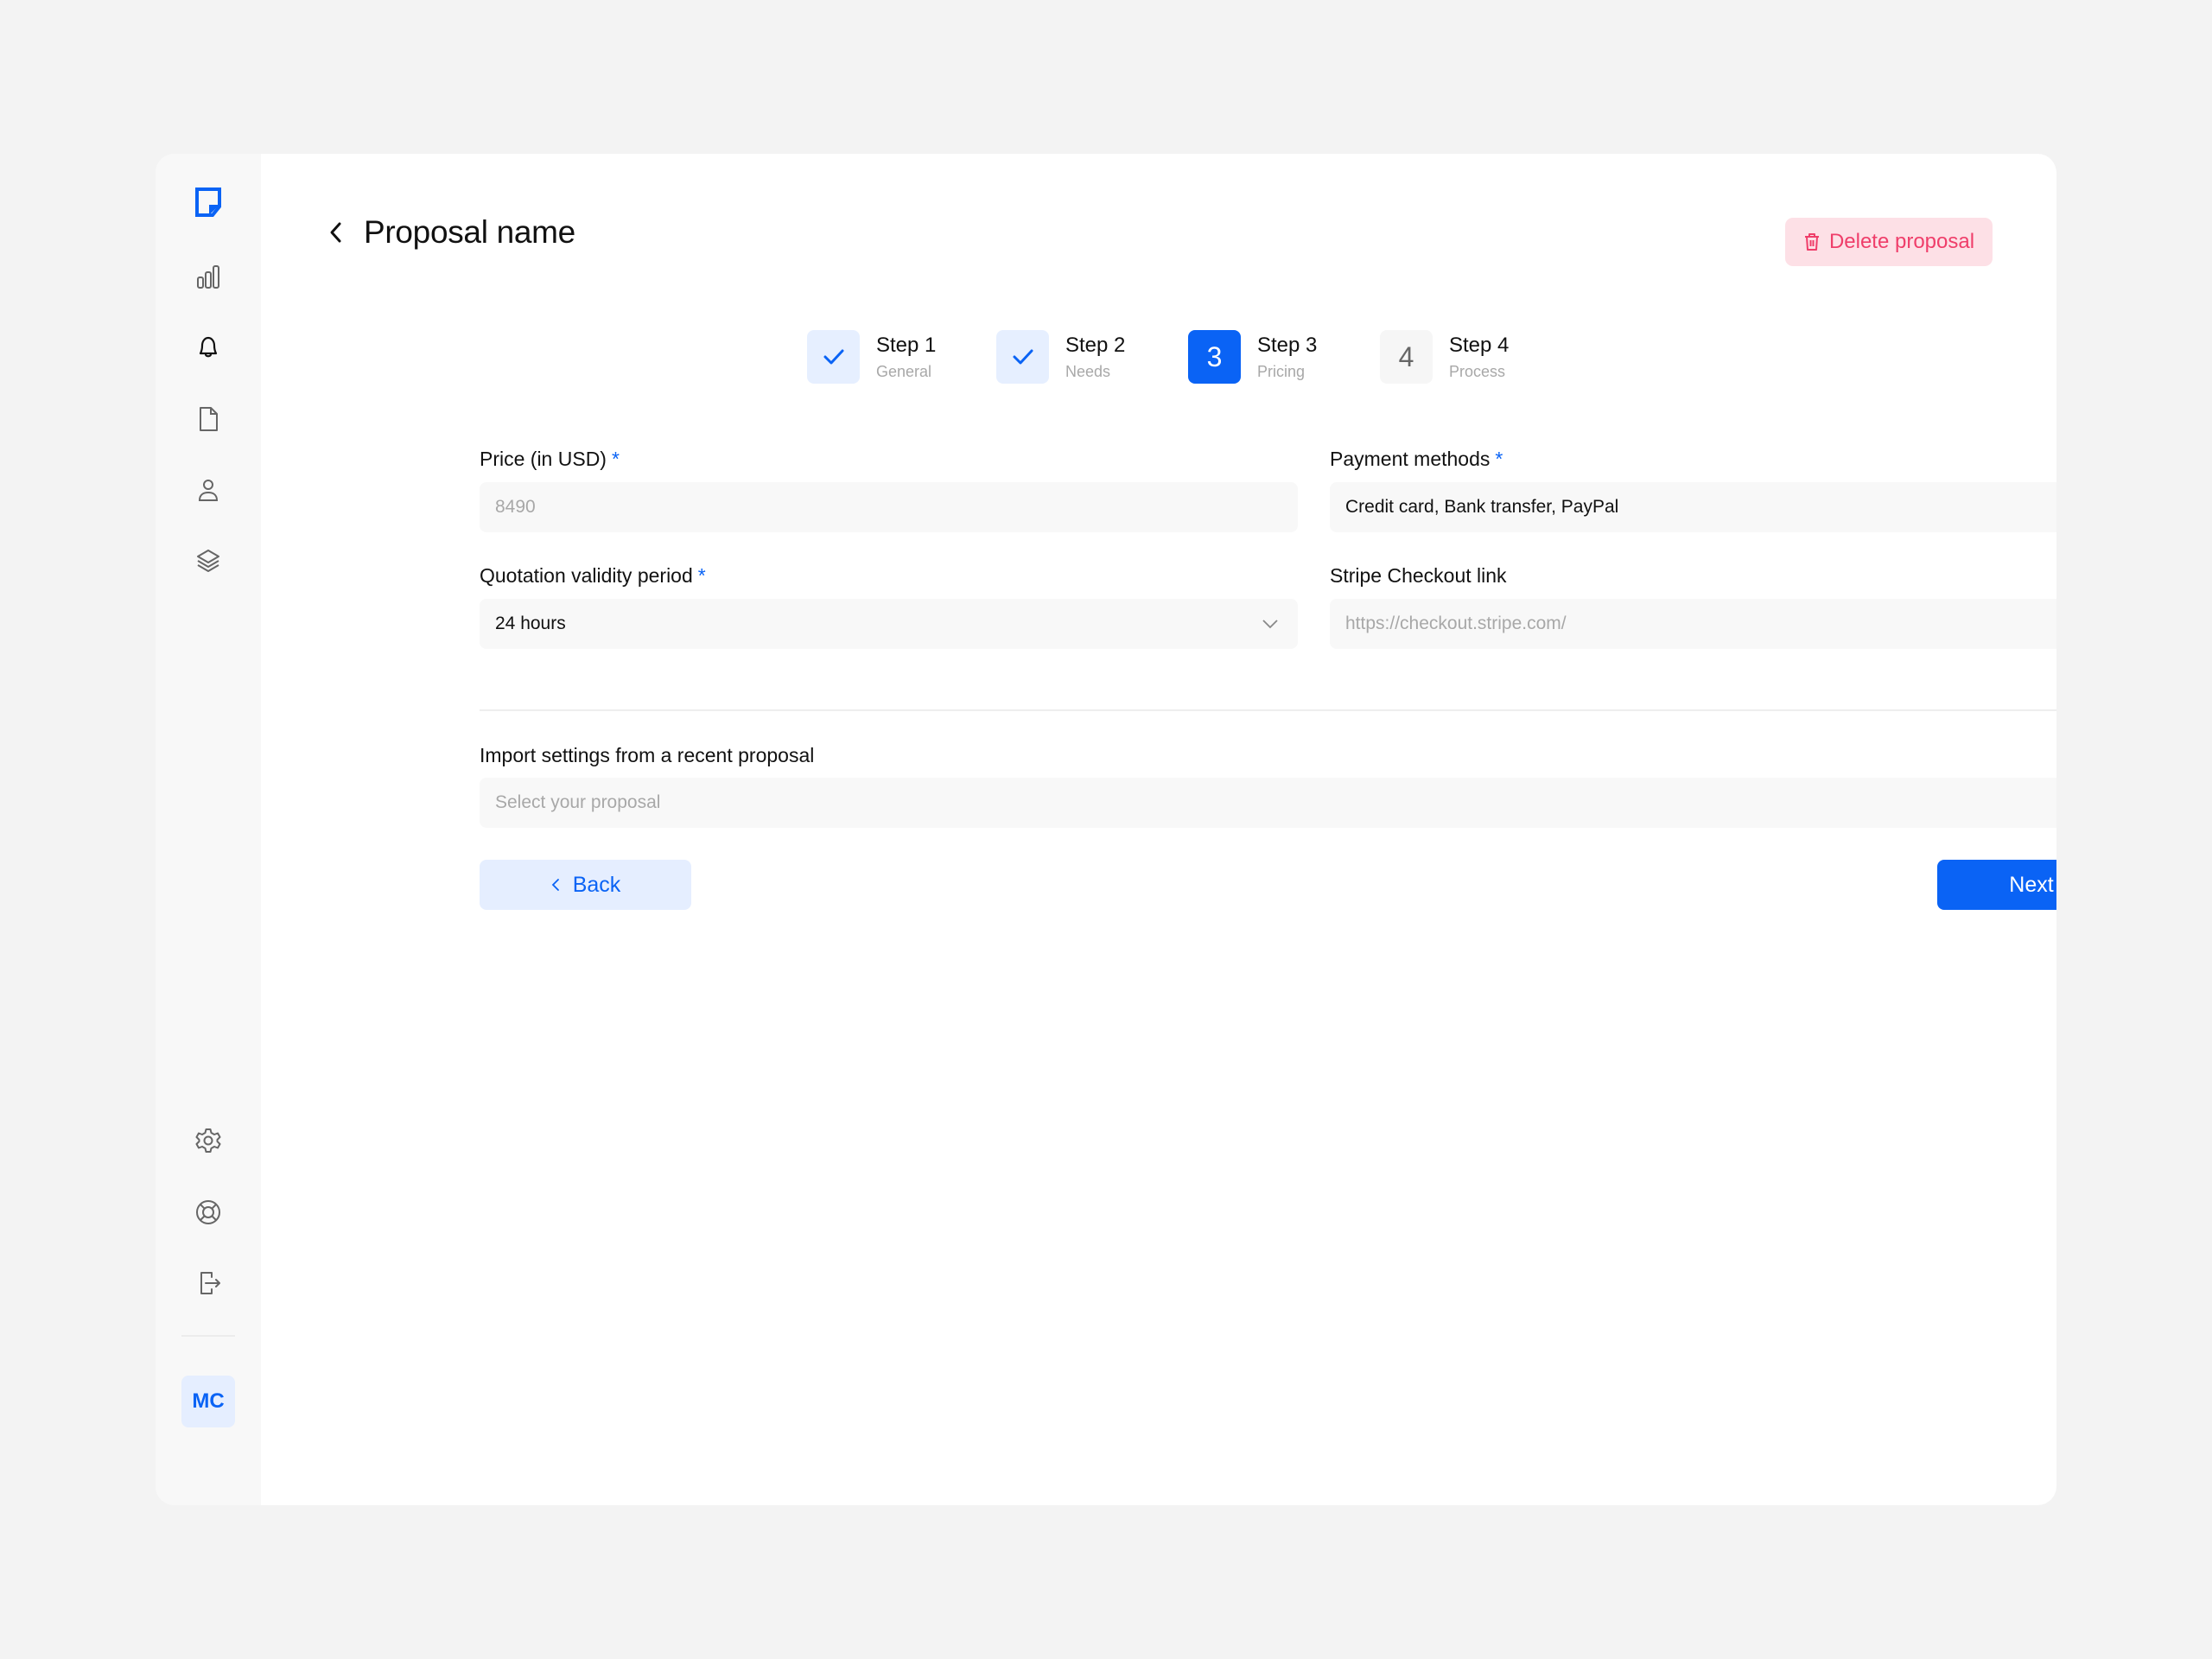 The image size is (2212, 1659). Describe the element at coordinates (647, 755) in the screenshot. I see `import-label: Import settings from a recent proposal` at that location.